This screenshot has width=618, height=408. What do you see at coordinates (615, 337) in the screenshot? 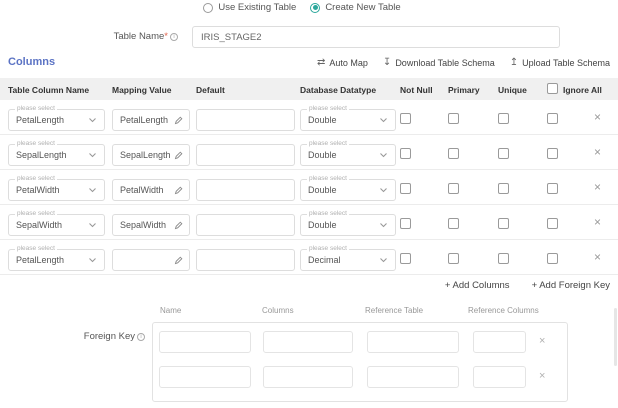
I see `vertical-scrollbar` at bounding box center [615, 337].